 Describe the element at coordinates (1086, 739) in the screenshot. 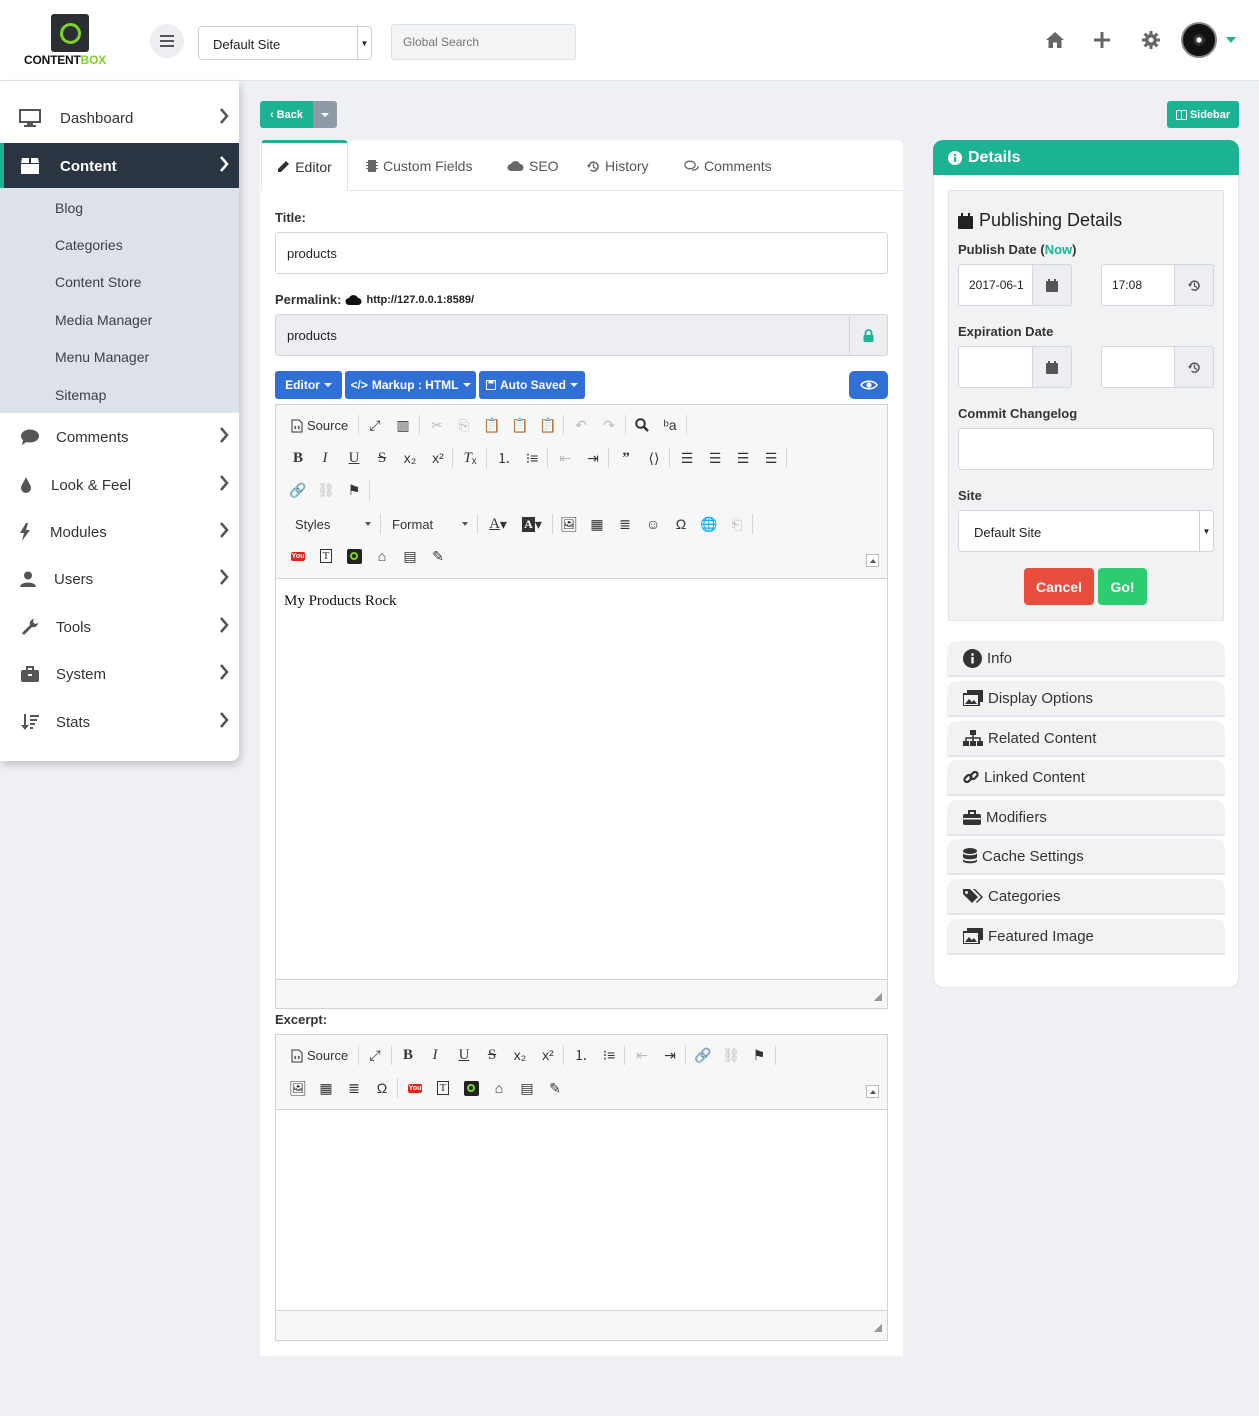

I see `section-related-content: Related Content` at that location.